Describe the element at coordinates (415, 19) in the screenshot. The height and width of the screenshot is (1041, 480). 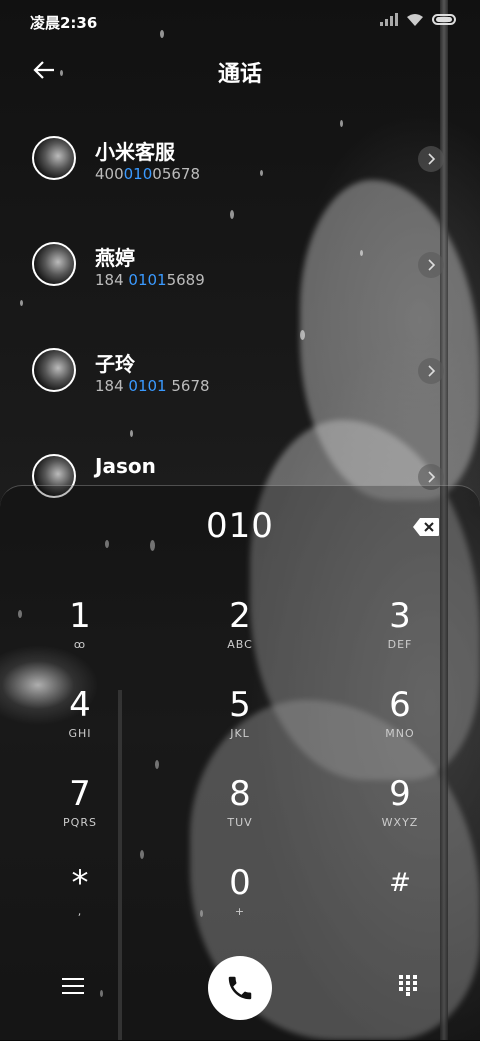
I see `wifi-icon` at that location.